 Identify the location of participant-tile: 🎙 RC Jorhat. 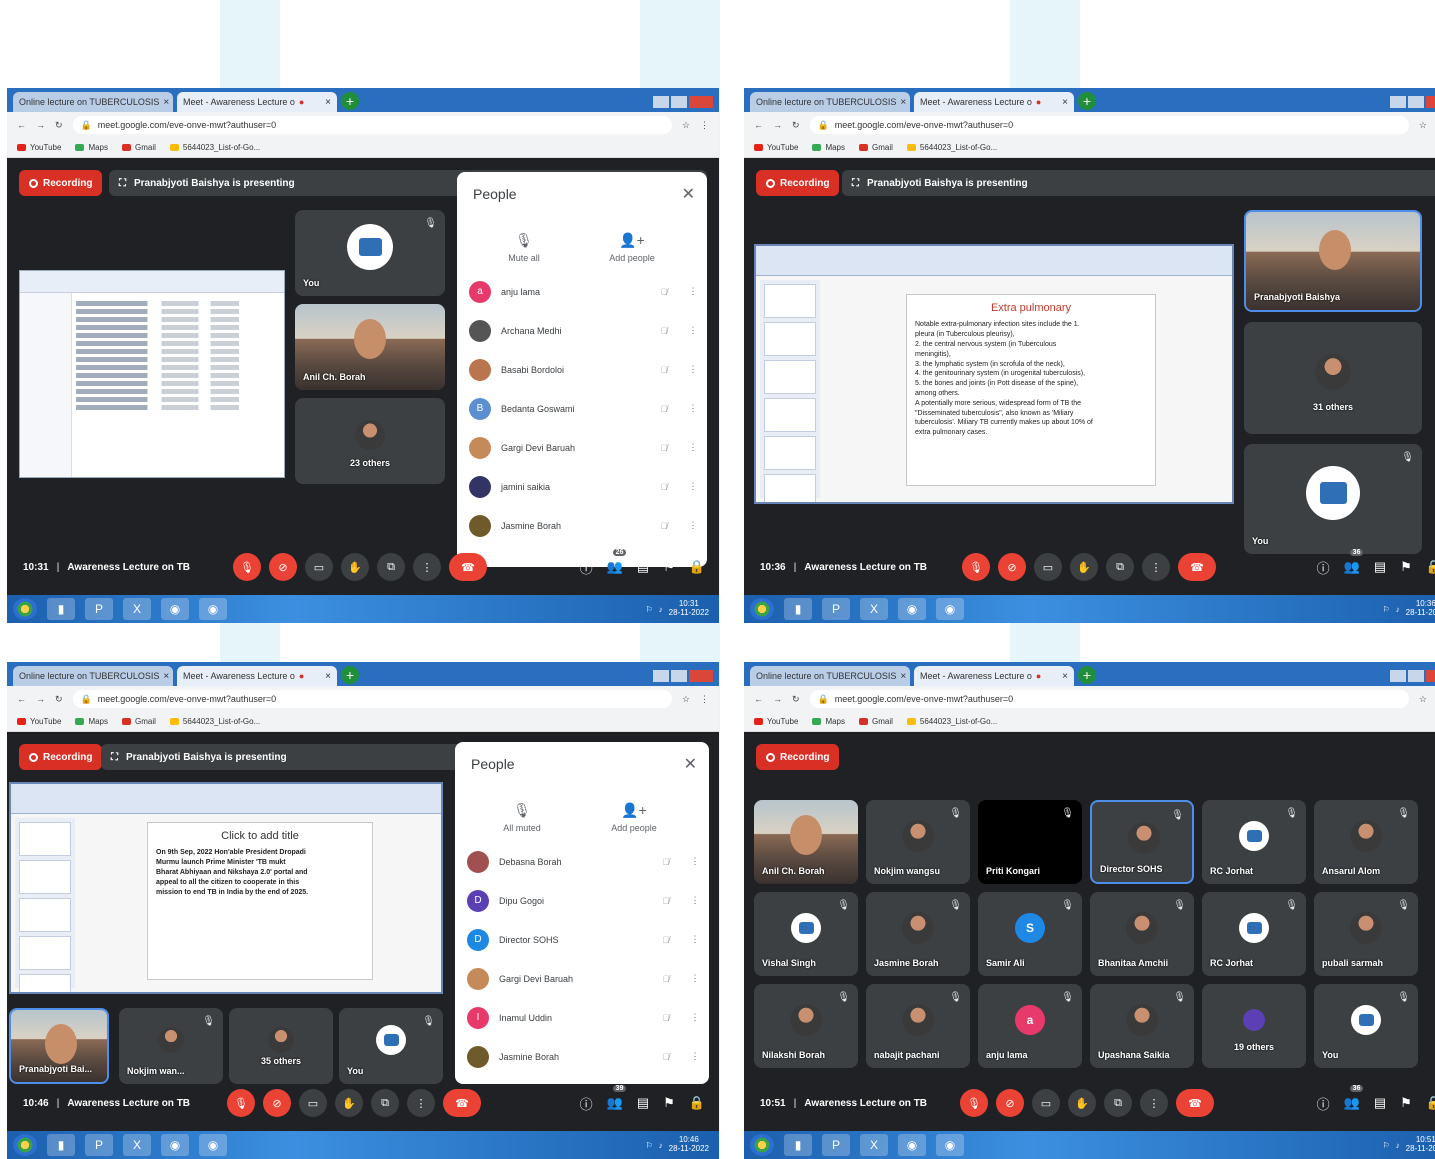
(1254, 934).